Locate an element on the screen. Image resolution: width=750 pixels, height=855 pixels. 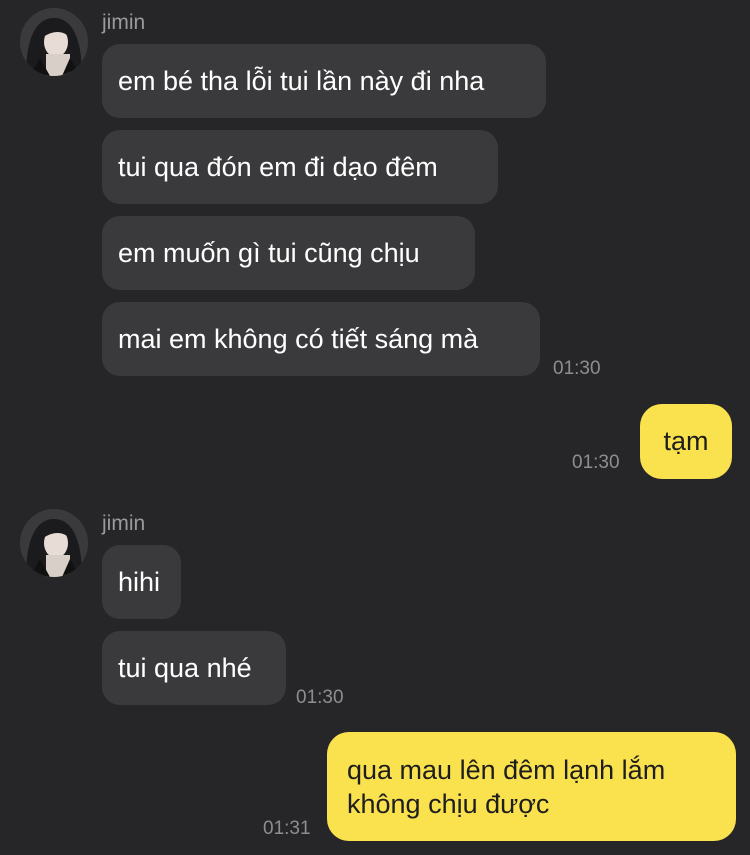
message-bubble: em muốn gì tui cũng chịu is located at coordinates (288, 253).